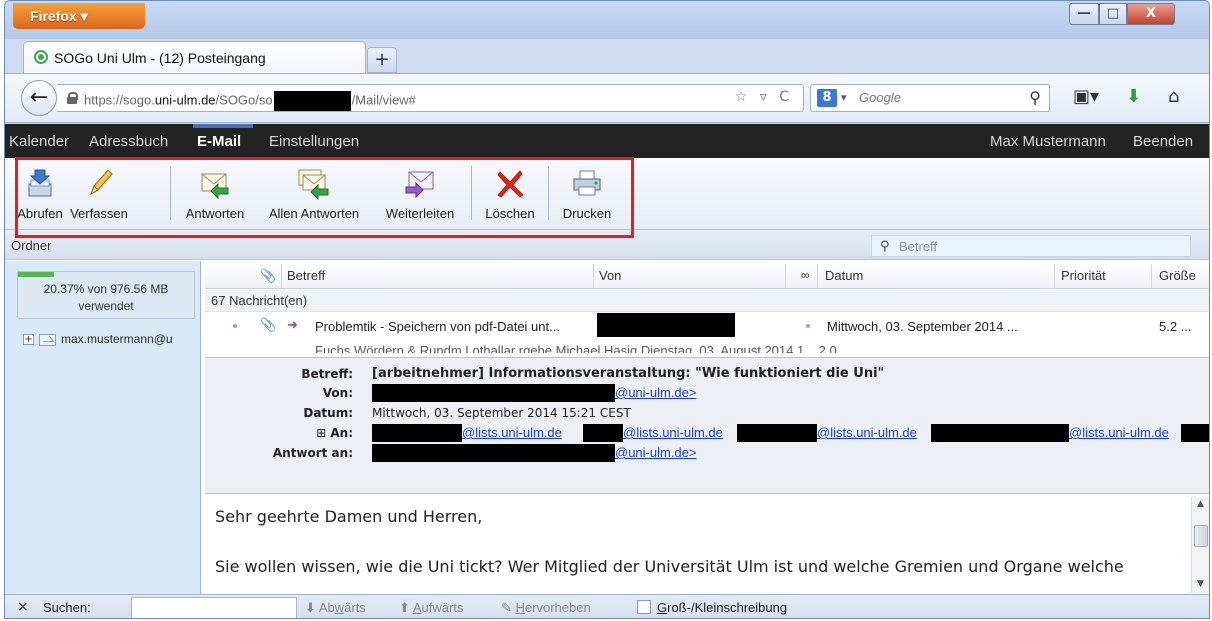 The height and width of the screenshot is (621, 1212). What do you see at coordinates (764, 97) in the screenshot?
I see `bookmark-reload-controls: ☆ ▿ C` at bounding box center [764, 97].